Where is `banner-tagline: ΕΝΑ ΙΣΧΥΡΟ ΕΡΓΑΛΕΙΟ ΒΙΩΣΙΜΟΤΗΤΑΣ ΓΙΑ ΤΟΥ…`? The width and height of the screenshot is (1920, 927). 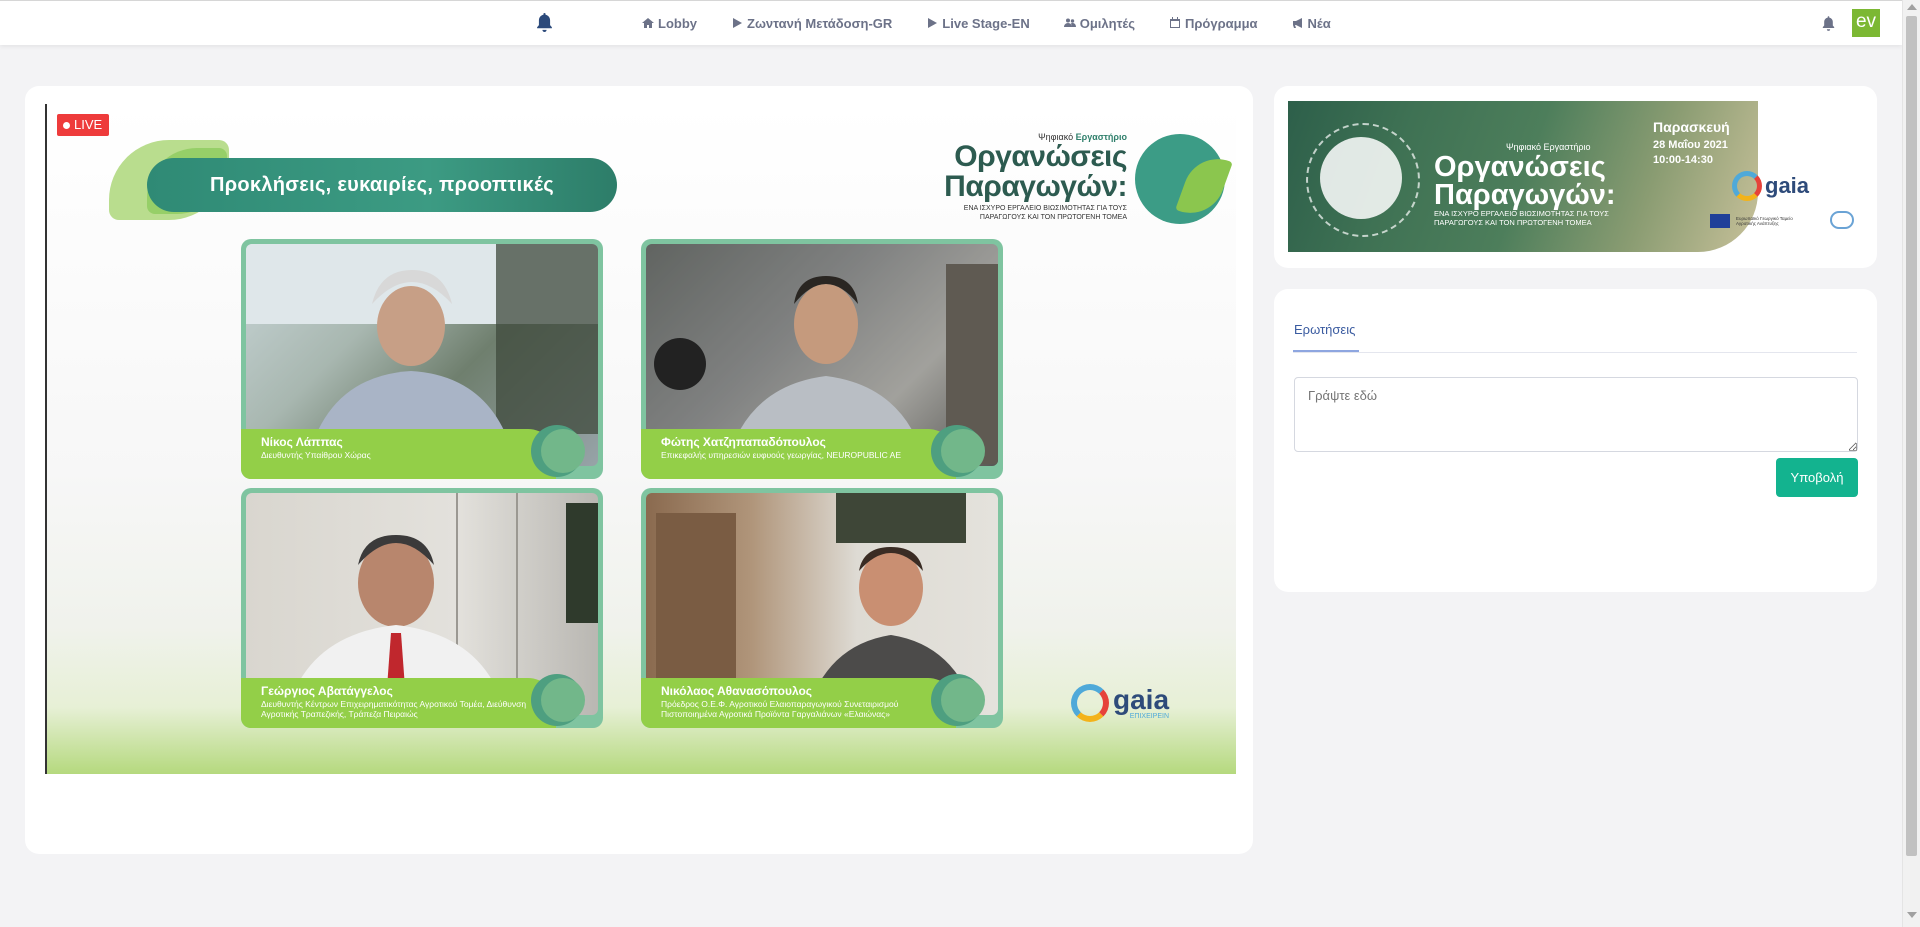 banner-tagline: ΕΝΑ ΙΣΧΥΡΟ ΕΡΓΑΛΕΙΟ ΒΙΩΣΙΜΟΤΗΤΑΣ ΓΙΑ ΤΟΥ… is located at coordinates (1521, 218).